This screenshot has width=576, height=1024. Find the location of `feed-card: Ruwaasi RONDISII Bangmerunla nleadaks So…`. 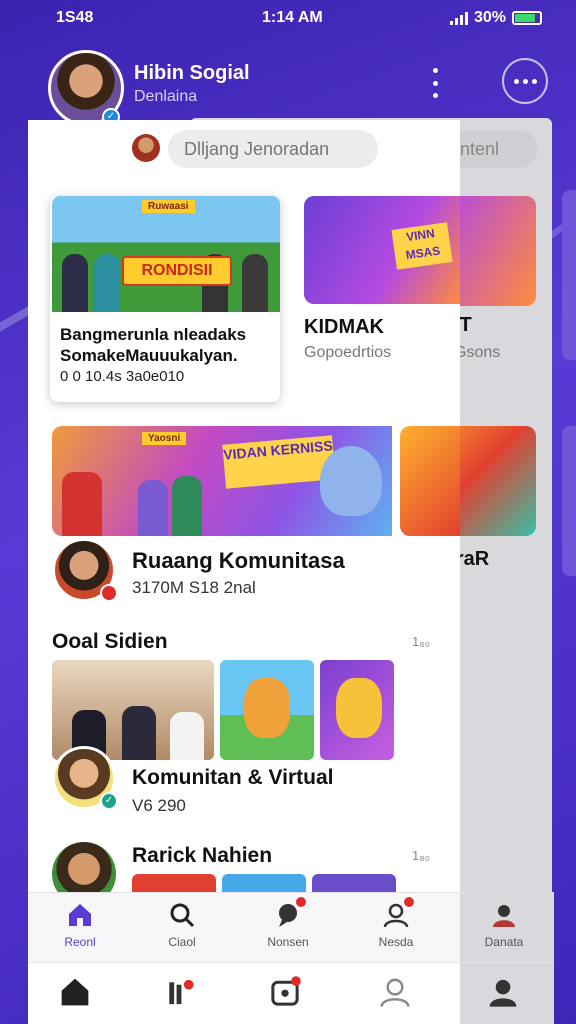

feed-card: Ruwaasi RONDISII Bangmerunla nleadaks So… is located at coordinates (165, 299).